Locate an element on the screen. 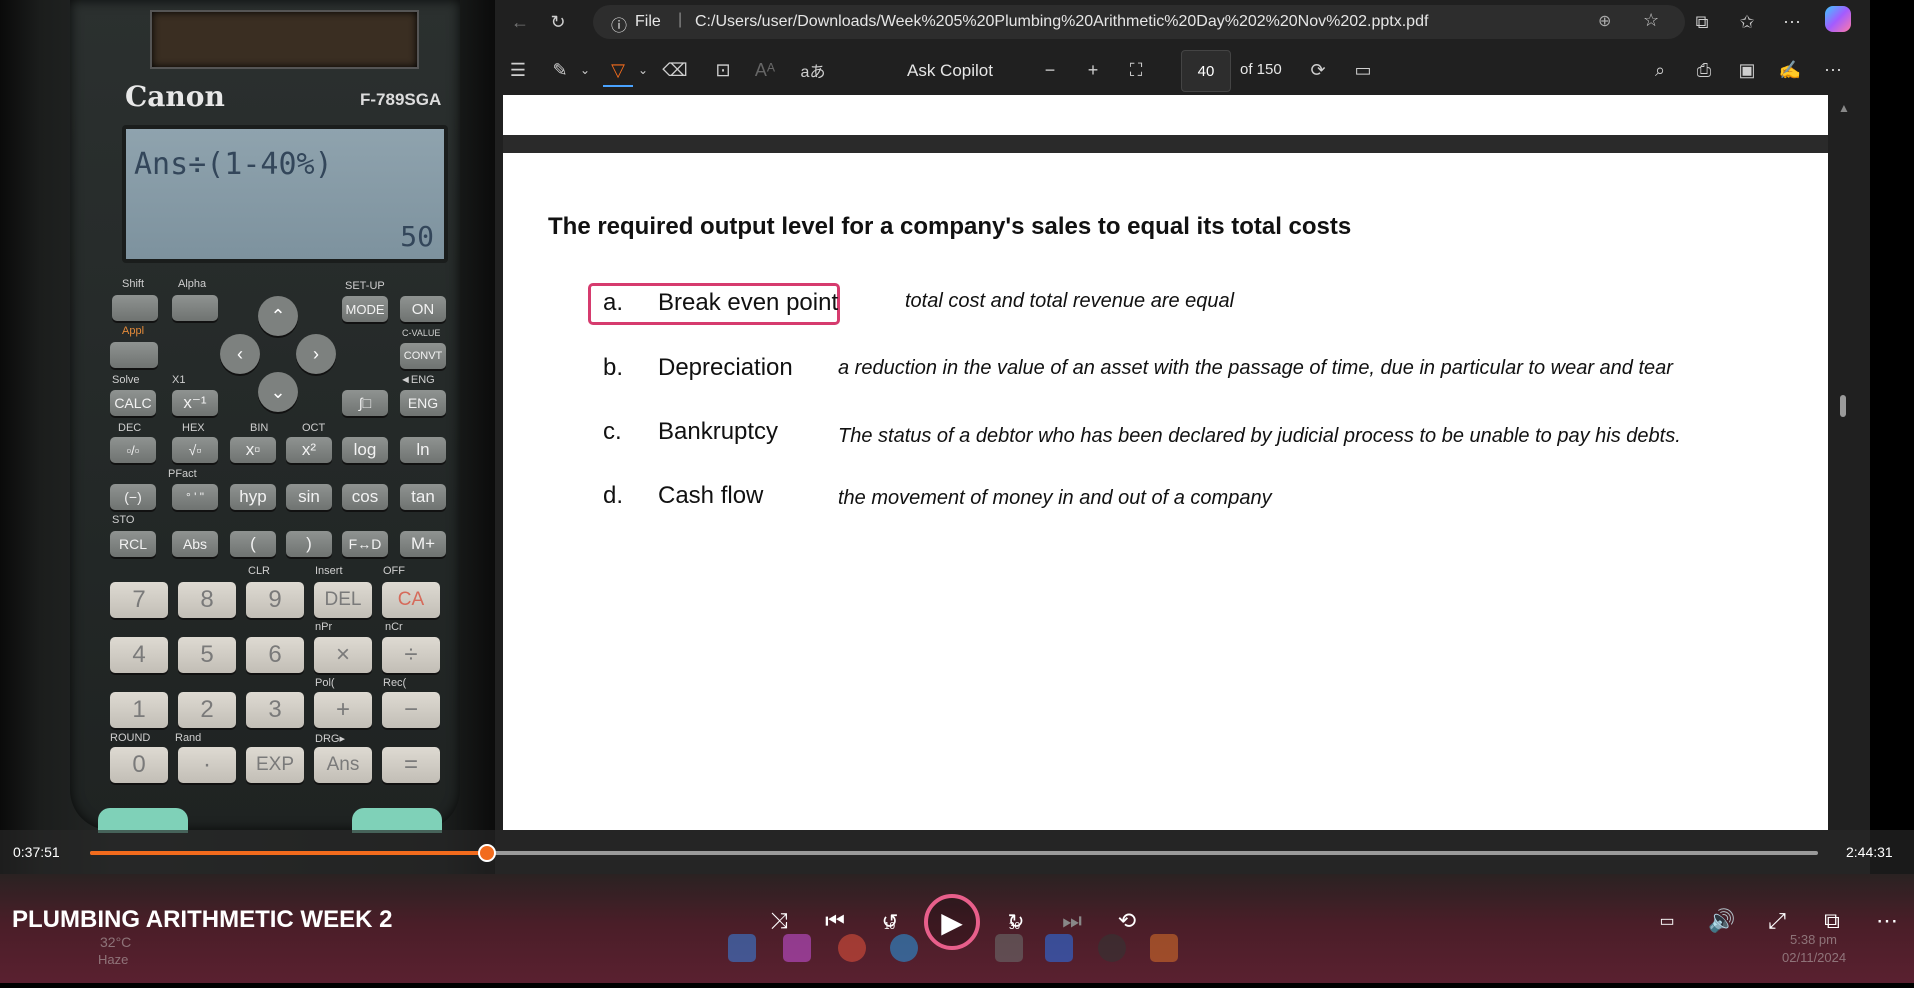 The height and width of the screenshot is (988, 1914). skip-back-seconds: 10 is located at coordinates (890, 926).